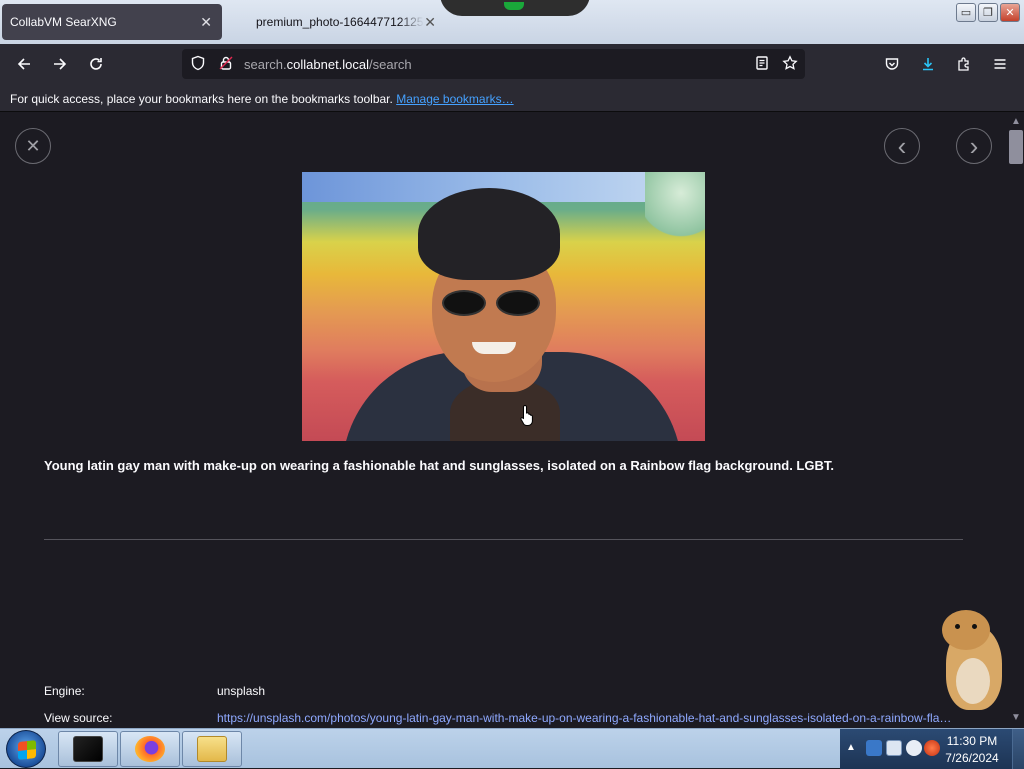 Image resolution: width=1024 pixels, height=769 pixels. I want to click on system-tray: ▲ 11:30 PM 7/26/2024, so click(932, 749).